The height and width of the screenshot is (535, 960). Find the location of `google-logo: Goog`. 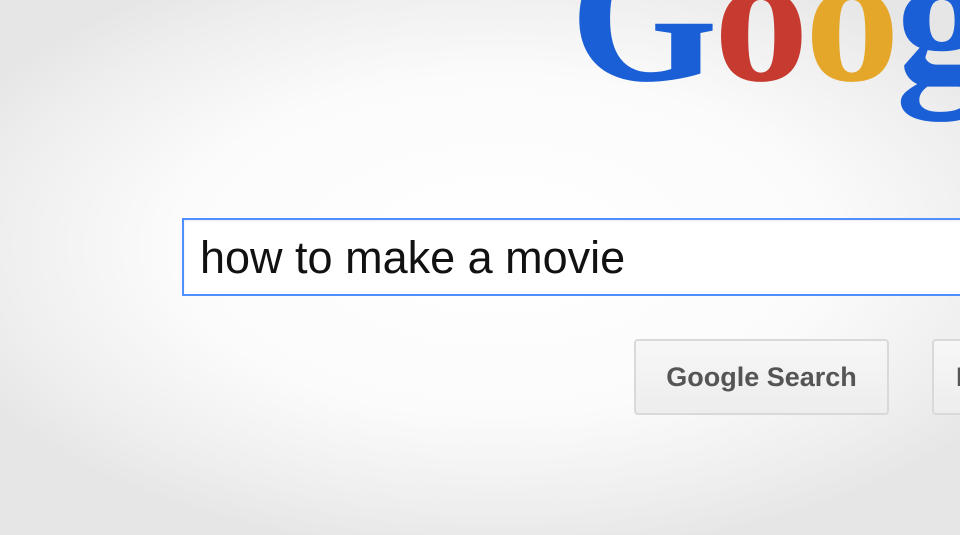

google-logo: Goog is located at coordinates (765, 56).